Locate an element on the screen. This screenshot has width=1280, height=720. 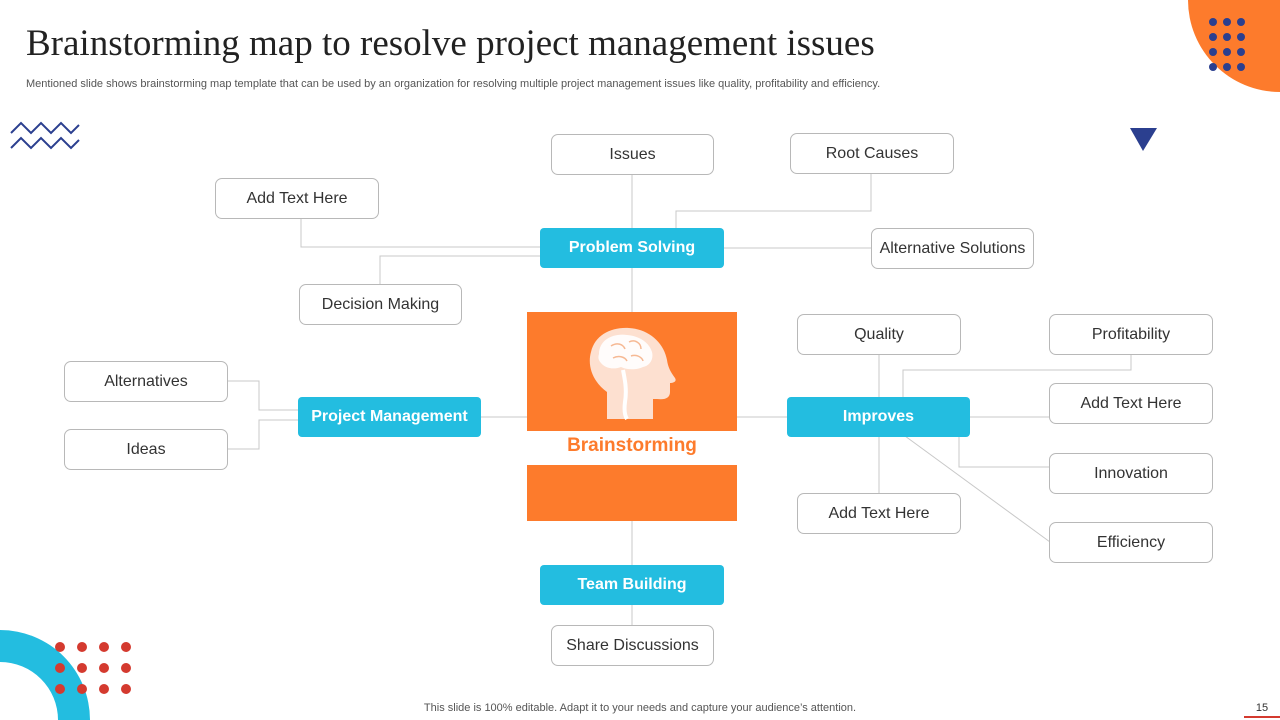
node-root-causes: Root Causes is located at coordinates (872, 153).